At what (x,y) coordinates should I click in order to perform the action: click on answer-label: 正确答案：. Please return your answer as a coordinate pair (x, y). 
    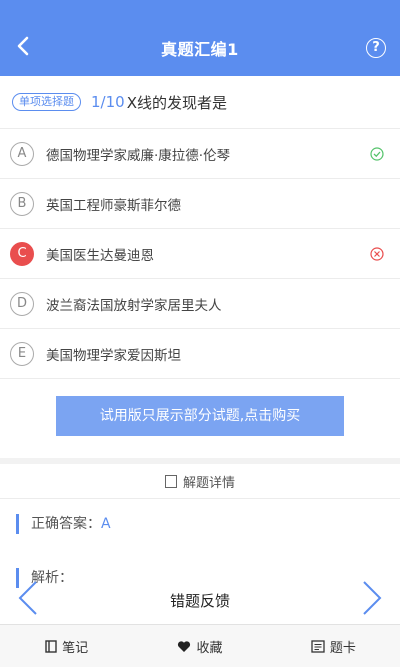
    Looking at the image, I should click on (66, 524).